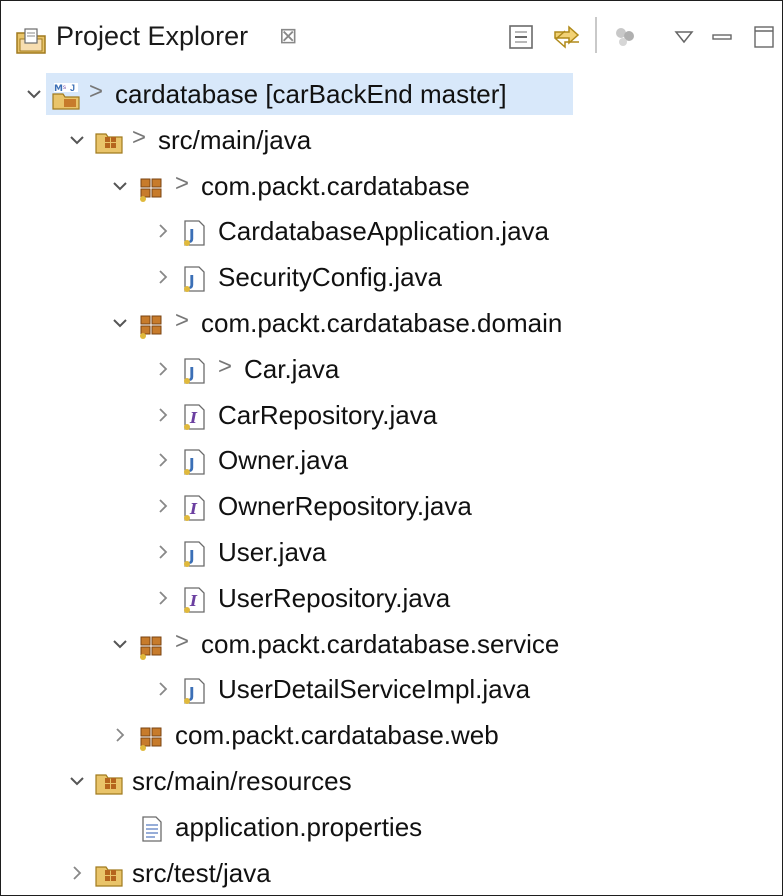  Describe the element at coordinates (337, 735) in the screenshot. I see `tree-node-label: com.packt.cardatabase.web` at that location.